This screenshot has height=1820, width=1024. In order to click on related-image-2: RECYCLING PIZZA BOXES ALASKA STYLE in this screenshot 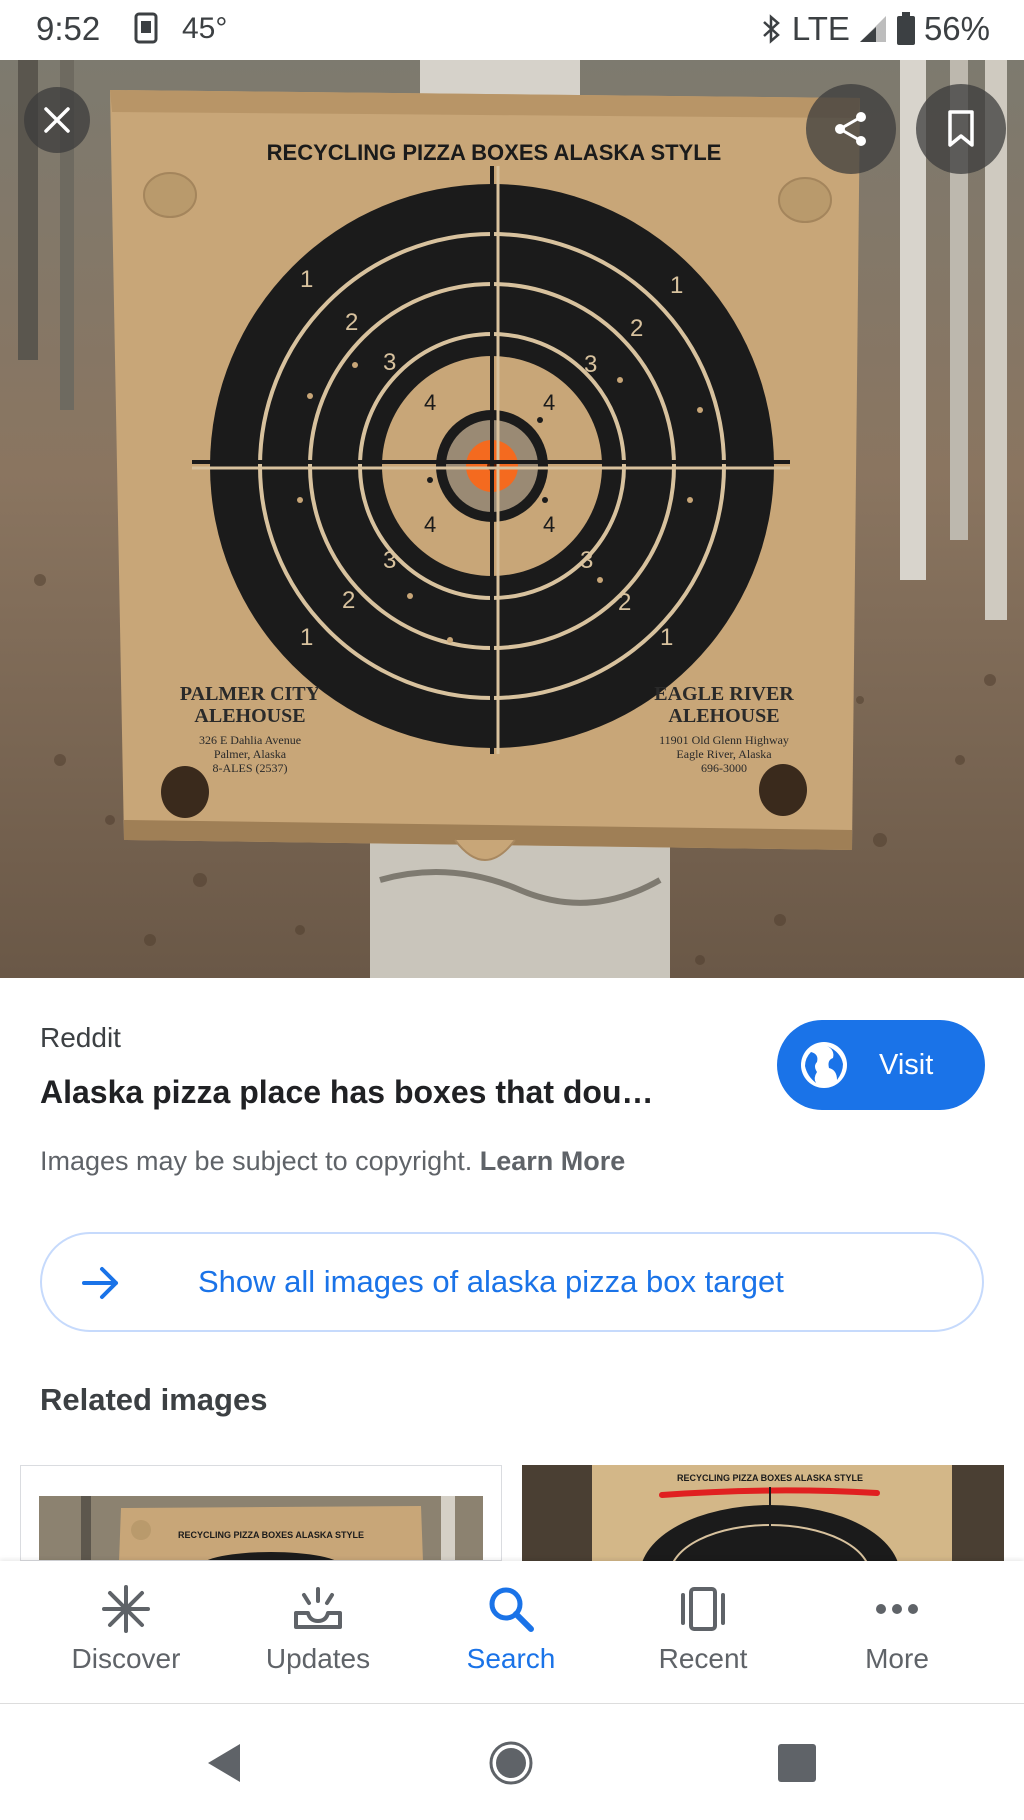, I will do `click(763, 1513)`.